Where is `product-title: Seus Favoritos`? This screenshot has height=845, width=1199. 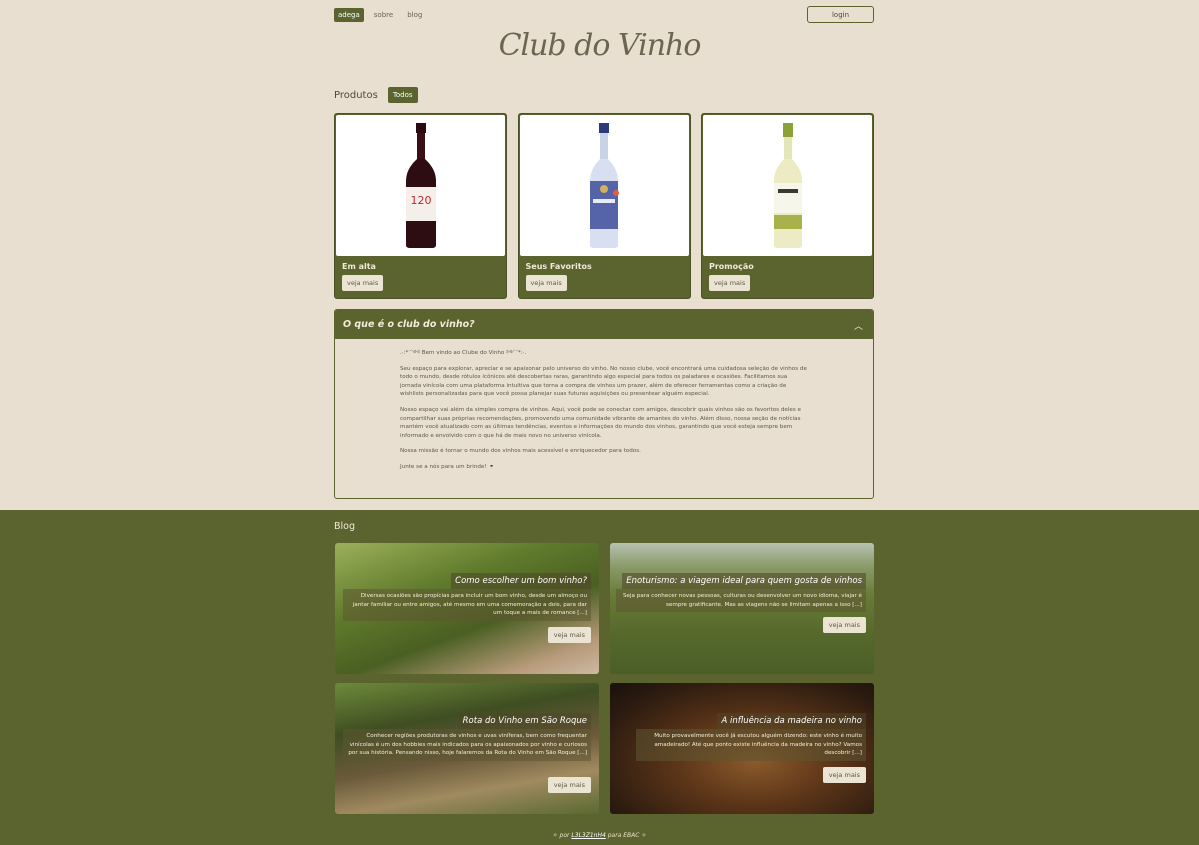 product-title: Seus Favoritos is located at coordinates (558, 266).